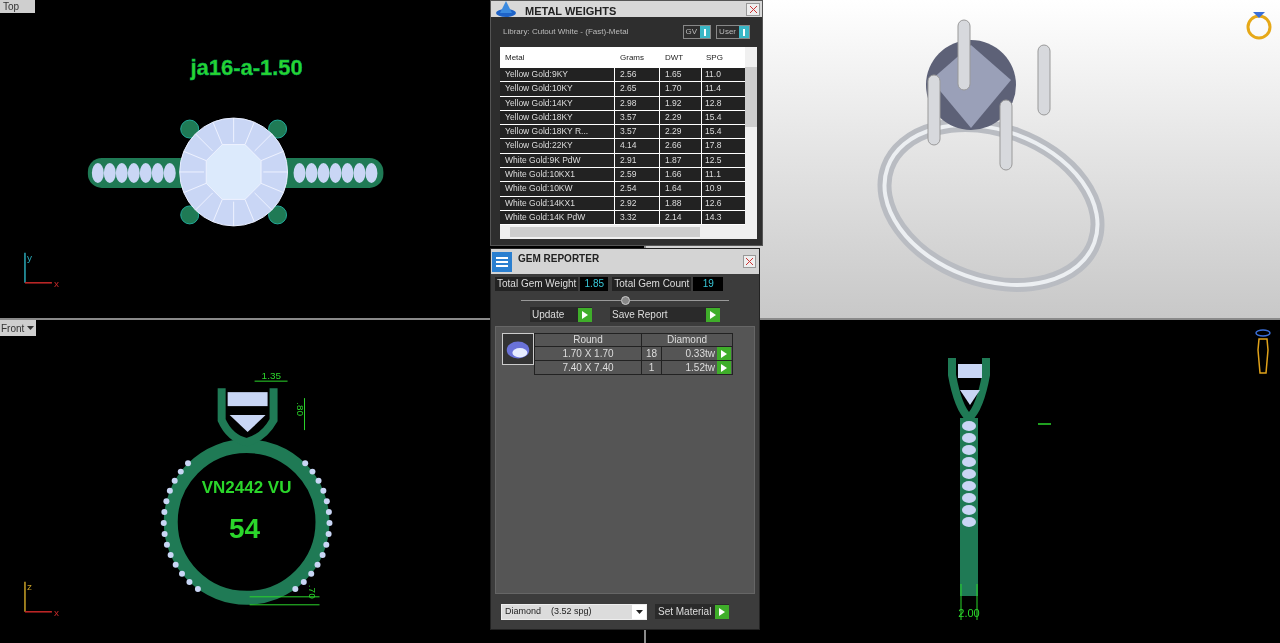  I want to click on column-header: SPG, so click(714, 57).